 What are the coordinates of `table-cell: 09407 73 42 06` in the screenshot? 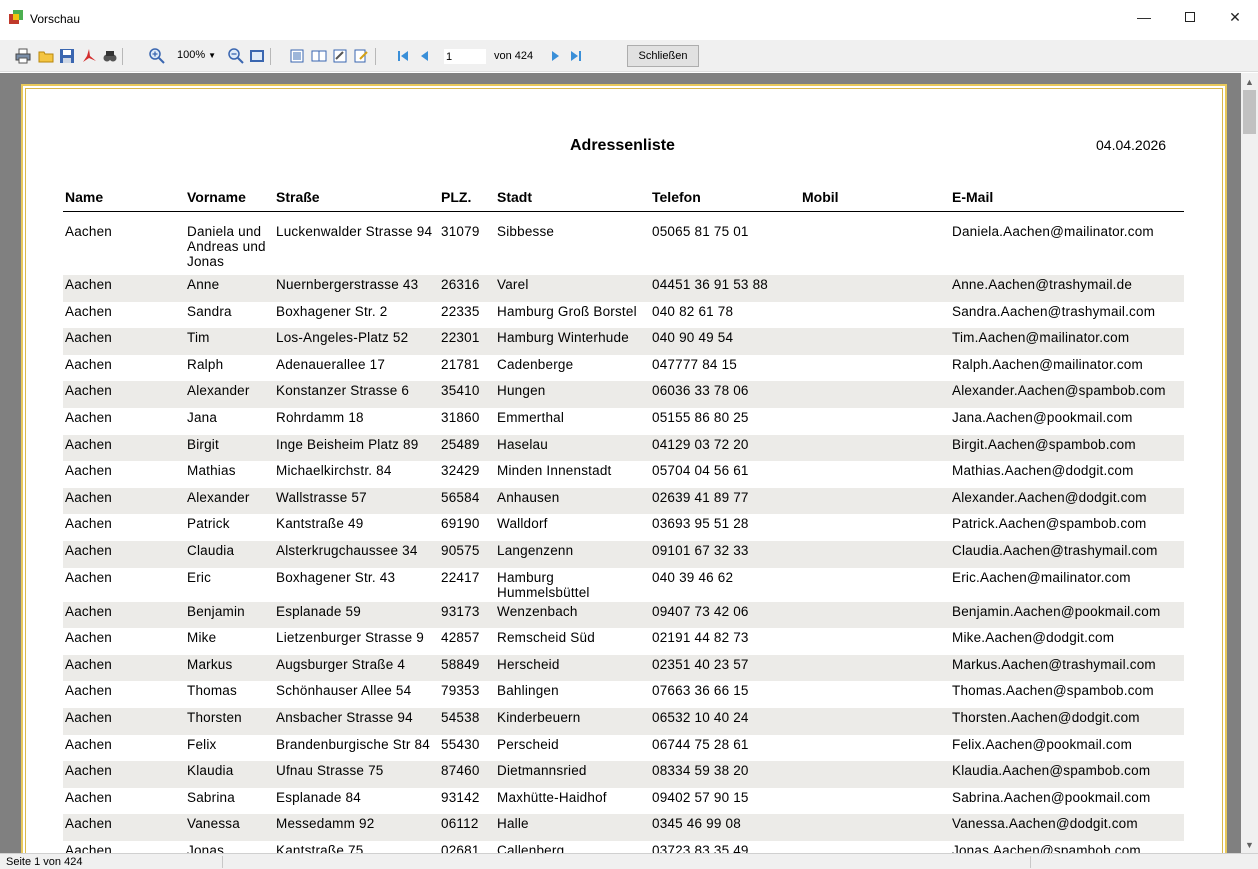 It's located at (725, 615).